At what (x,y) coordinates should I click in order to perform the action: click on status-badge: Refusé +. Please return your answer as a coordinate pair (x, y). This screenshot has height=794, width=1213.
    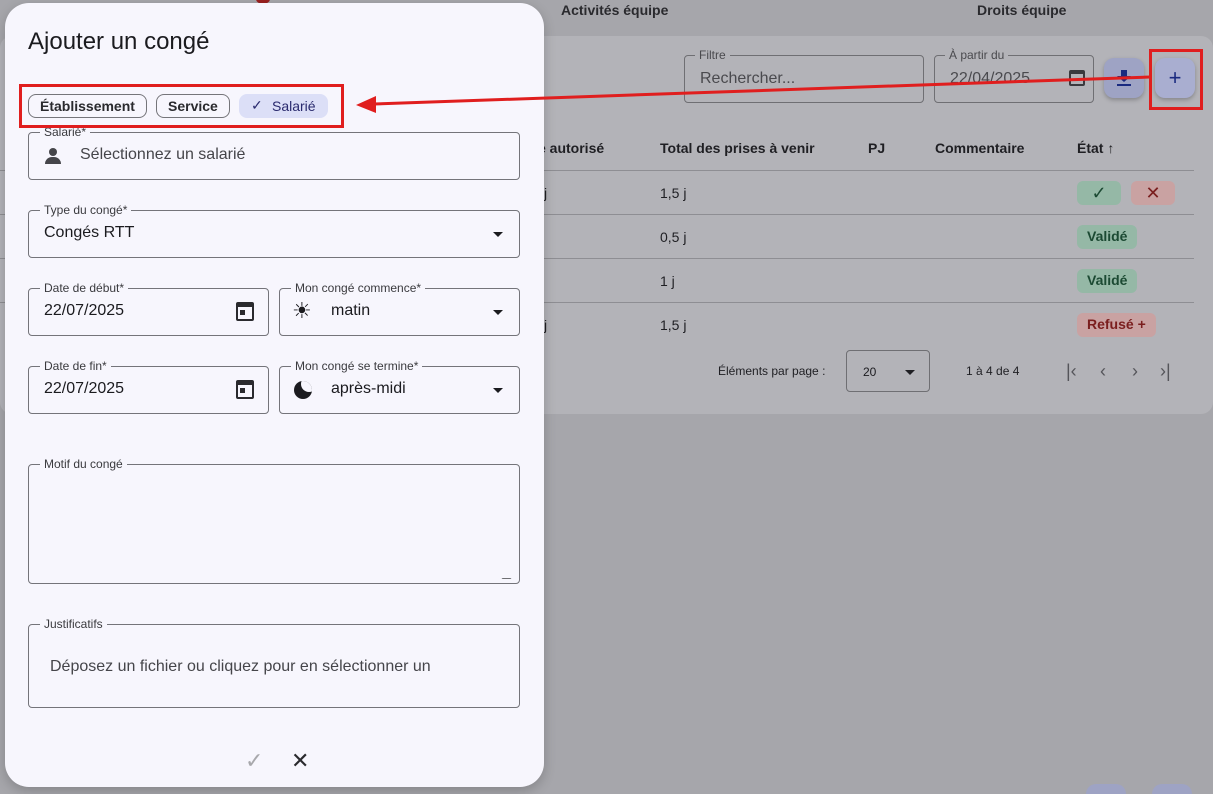
    Looking at the image, I should click on (1116, 325).